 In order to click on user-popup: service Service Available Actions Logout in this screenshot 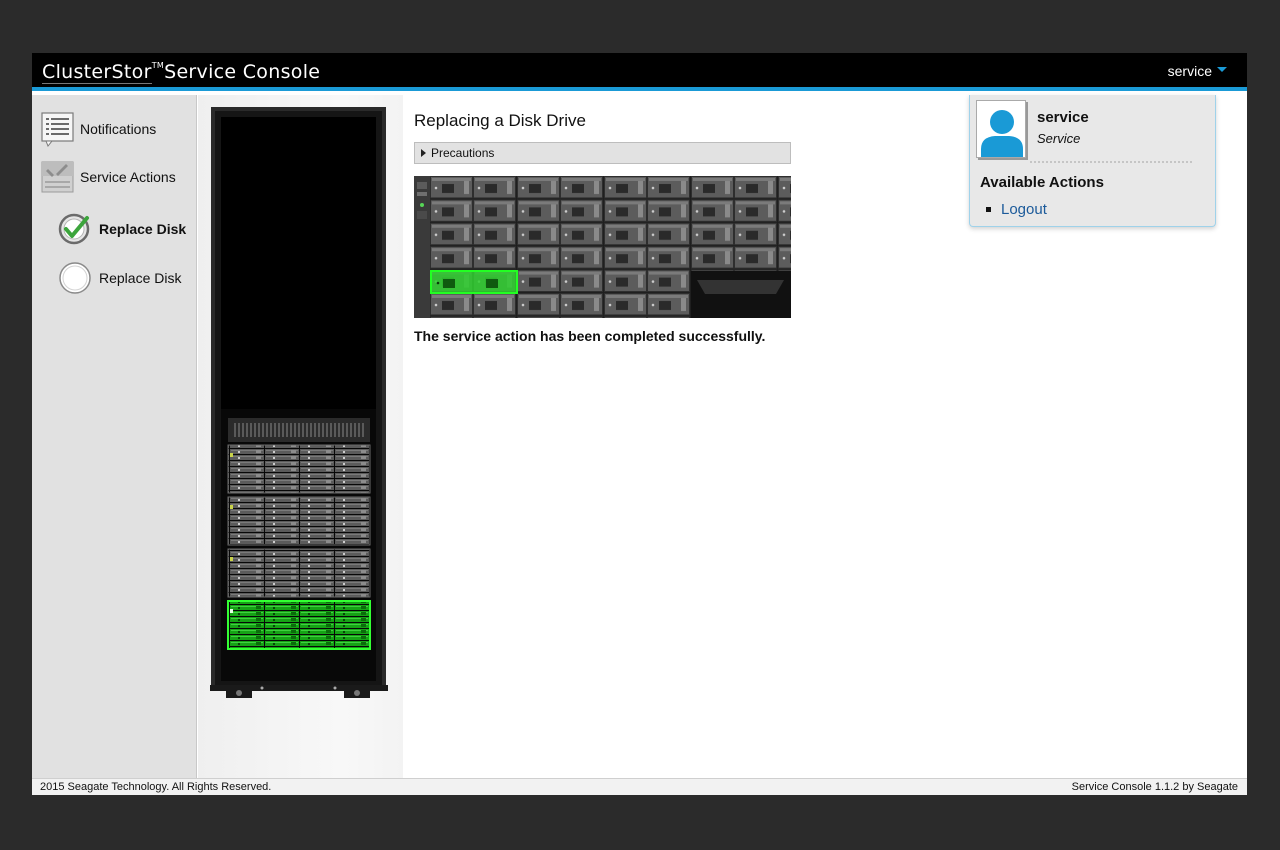, I will do `click(1092, 161)`.